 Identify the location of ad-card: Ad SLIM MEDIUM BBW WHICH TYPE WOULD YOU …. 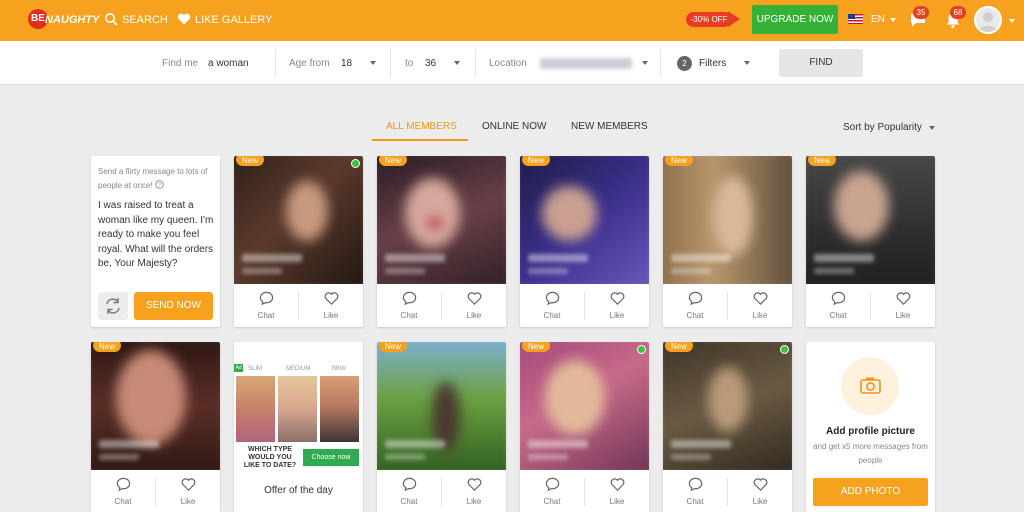
(298, 427).